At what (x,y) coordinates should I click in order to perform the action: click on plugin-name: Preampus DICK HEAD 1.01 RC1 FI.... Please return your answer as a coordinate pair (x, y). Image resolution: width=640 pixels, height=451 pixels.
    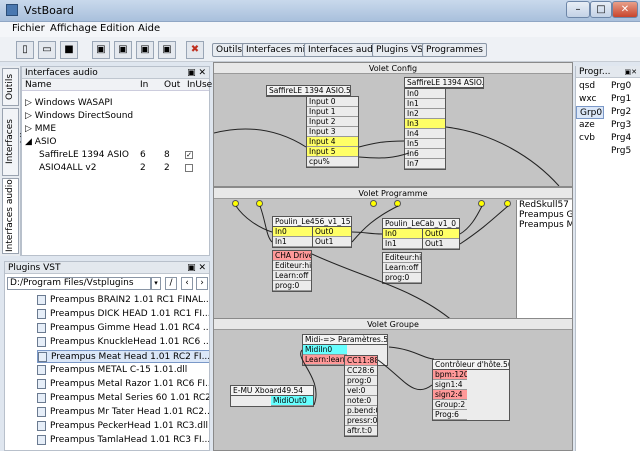
    Looking at the image, I should click on (129, 314).